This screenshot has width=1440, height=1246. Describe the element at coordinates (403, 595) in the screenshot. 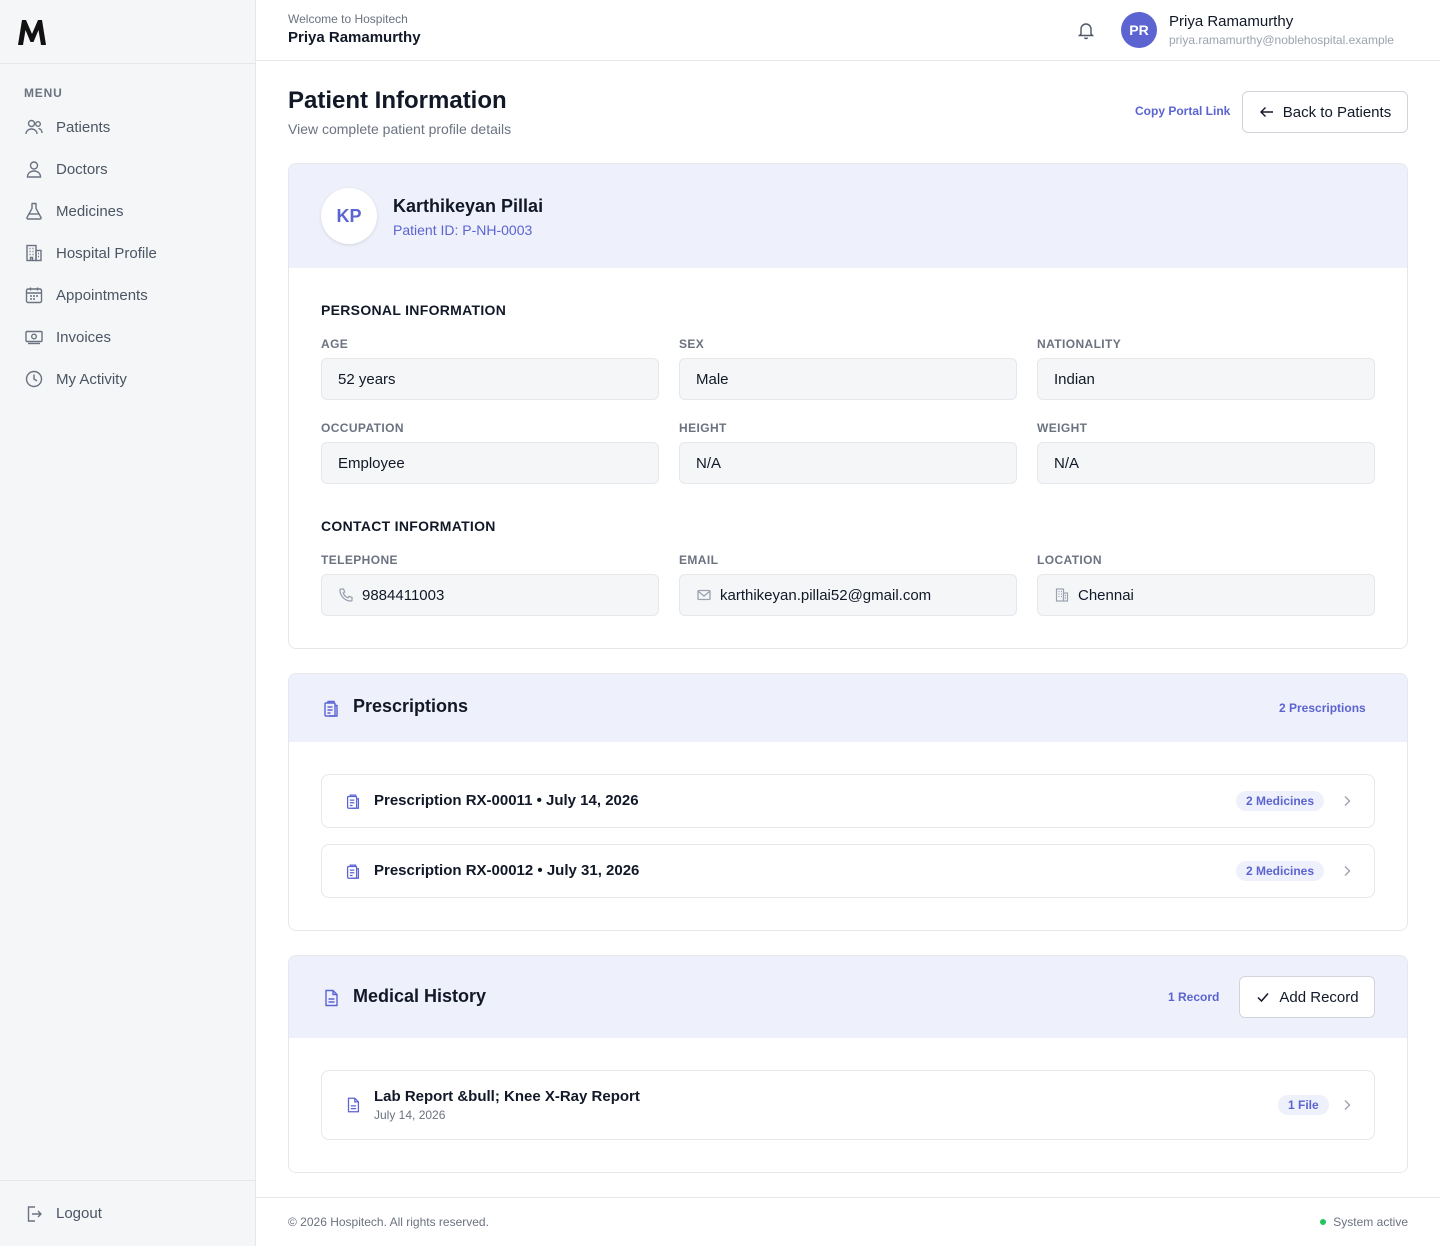

I see `telephone-value: 9884411003` at that location.